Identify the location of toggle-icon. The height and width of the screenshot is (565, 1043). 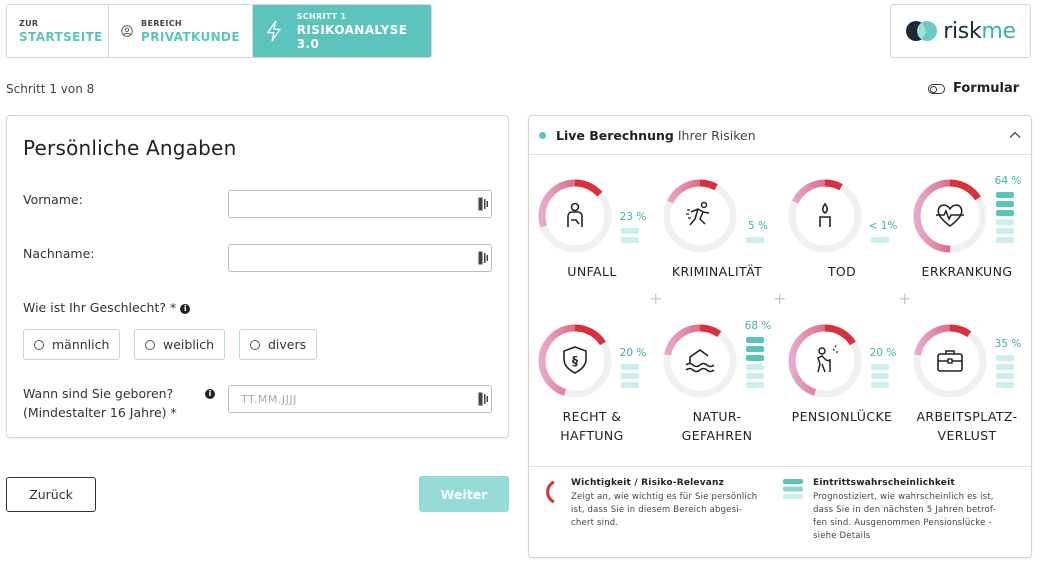
(936, 88).